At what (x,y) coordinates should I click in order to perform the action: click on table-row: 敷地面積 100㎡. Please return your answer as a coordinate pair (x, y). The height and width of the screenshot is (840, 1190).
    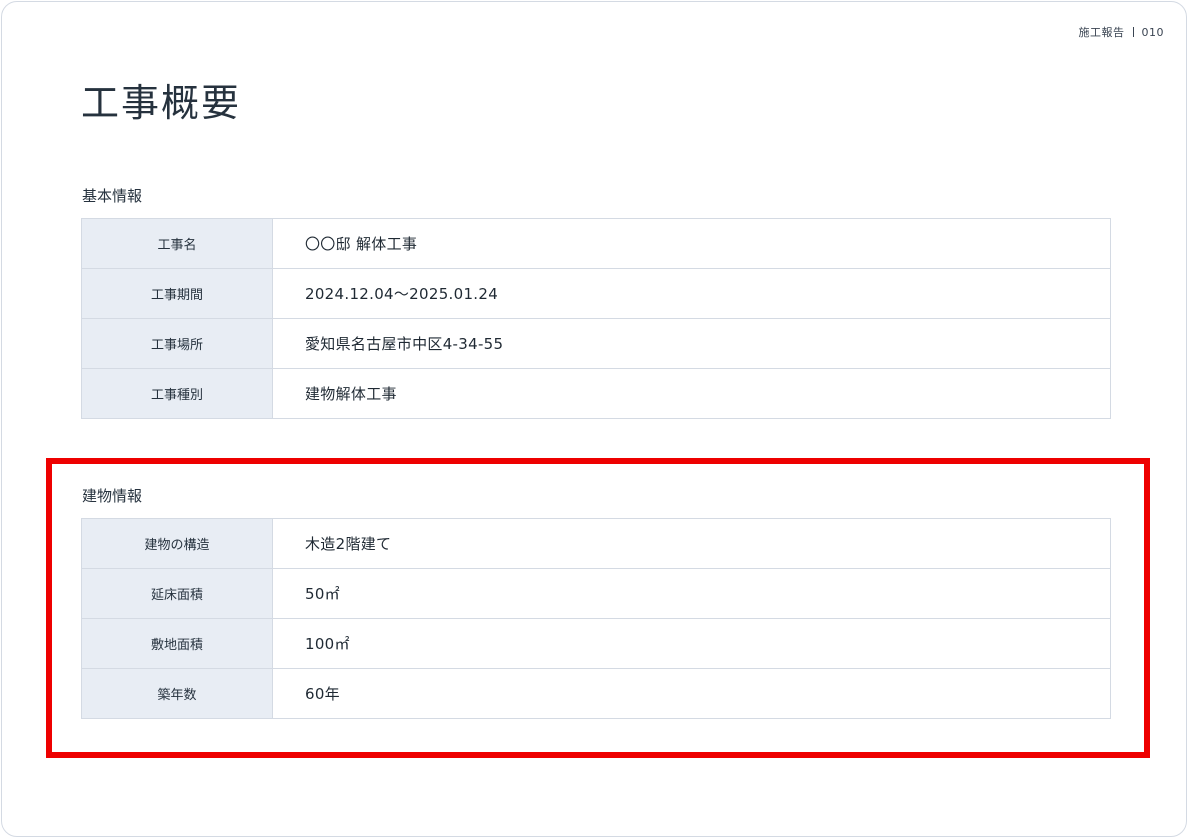
    Looking at the image, I should click on (596, 643).